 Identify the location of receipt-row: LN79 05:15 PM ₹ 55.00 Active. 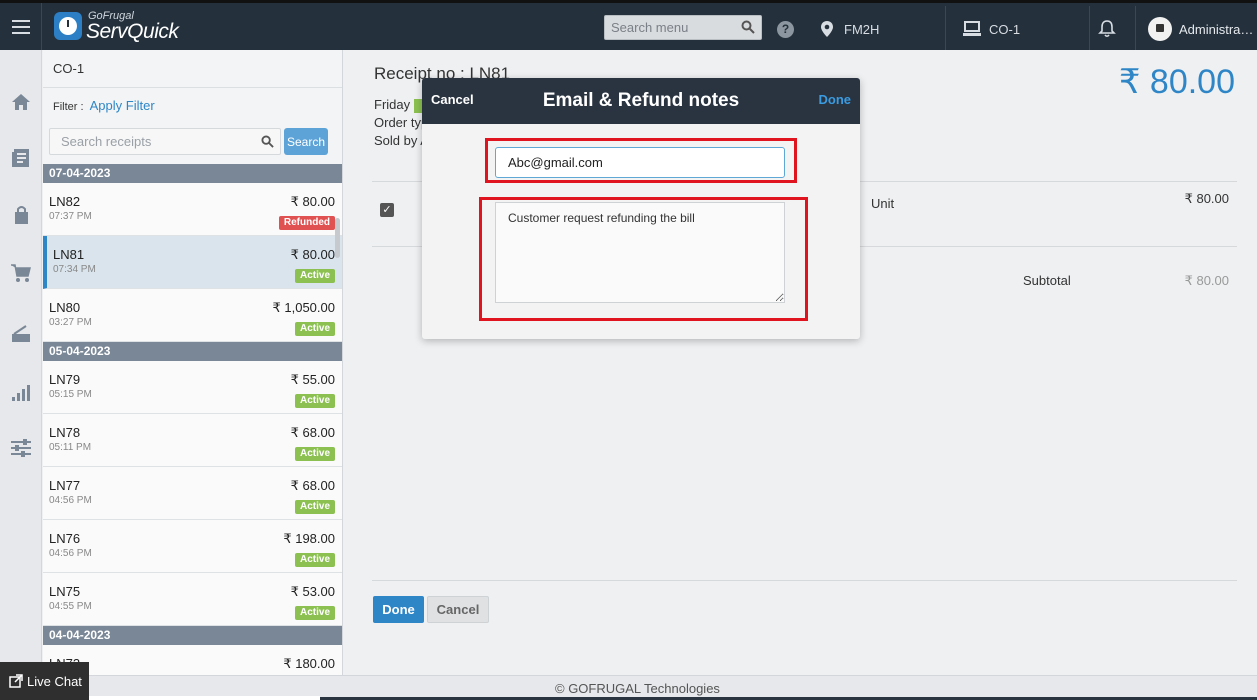
(192, 387).